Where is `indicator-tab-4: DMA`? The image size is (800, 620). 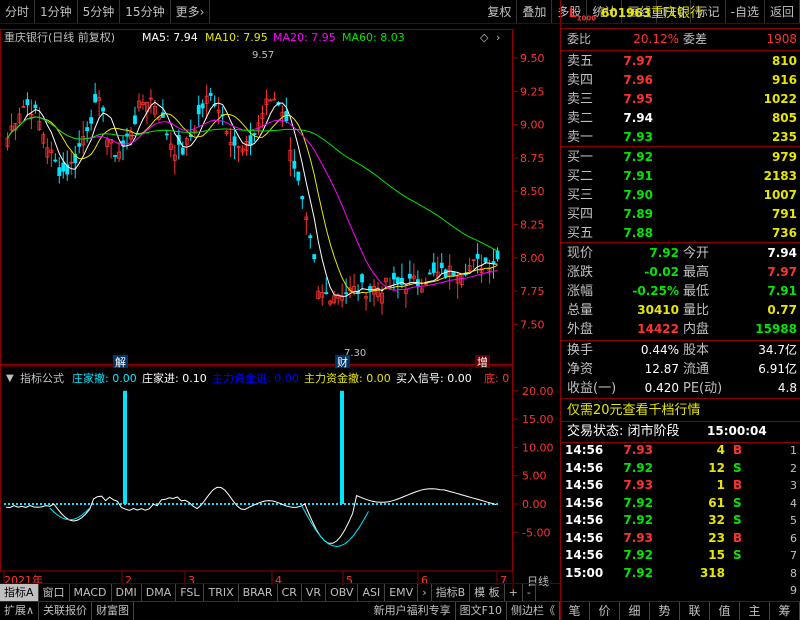
indicator-tab-4: DMA is located at coordinates (159, 592).